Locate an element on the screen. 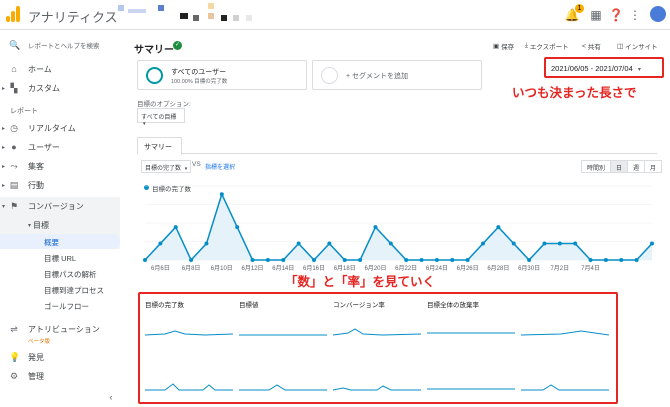 This screenshot has height=407, width=670. sidebar-item-home: ⌂ ホーム is located at coordinates (63, 69).